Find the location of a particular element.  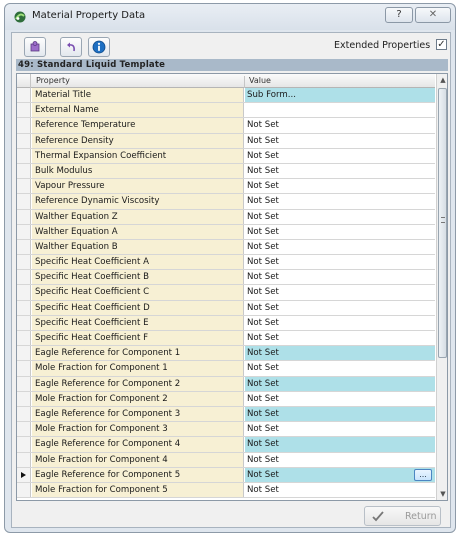

table-row: Bulk Modulus Not Set is located at coordinates (226, 171).